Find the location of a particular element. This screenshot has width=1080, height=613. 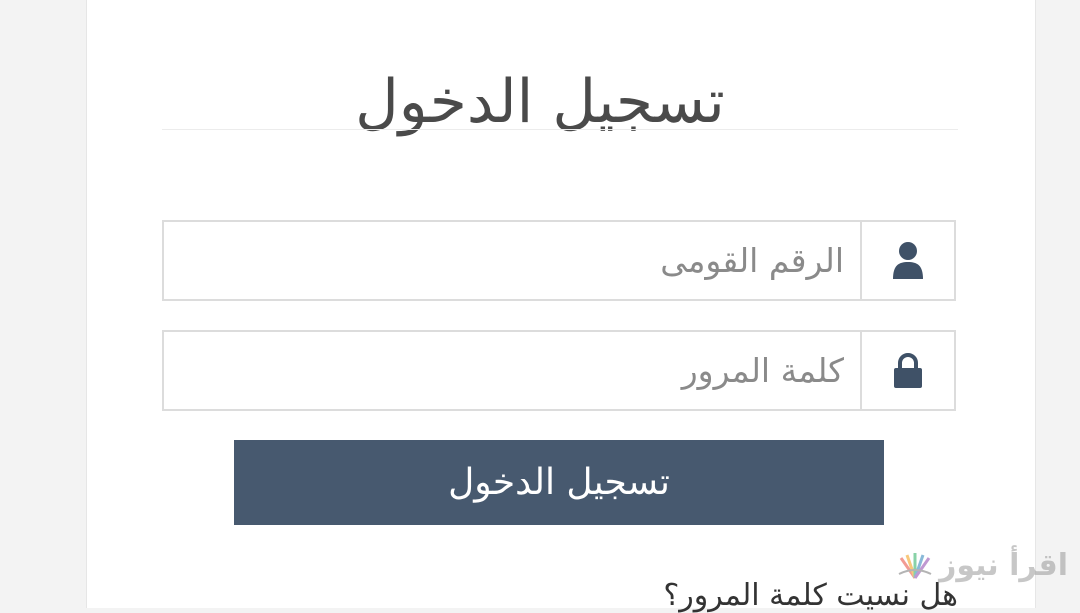

password-field is located at coordinates (559, 370).